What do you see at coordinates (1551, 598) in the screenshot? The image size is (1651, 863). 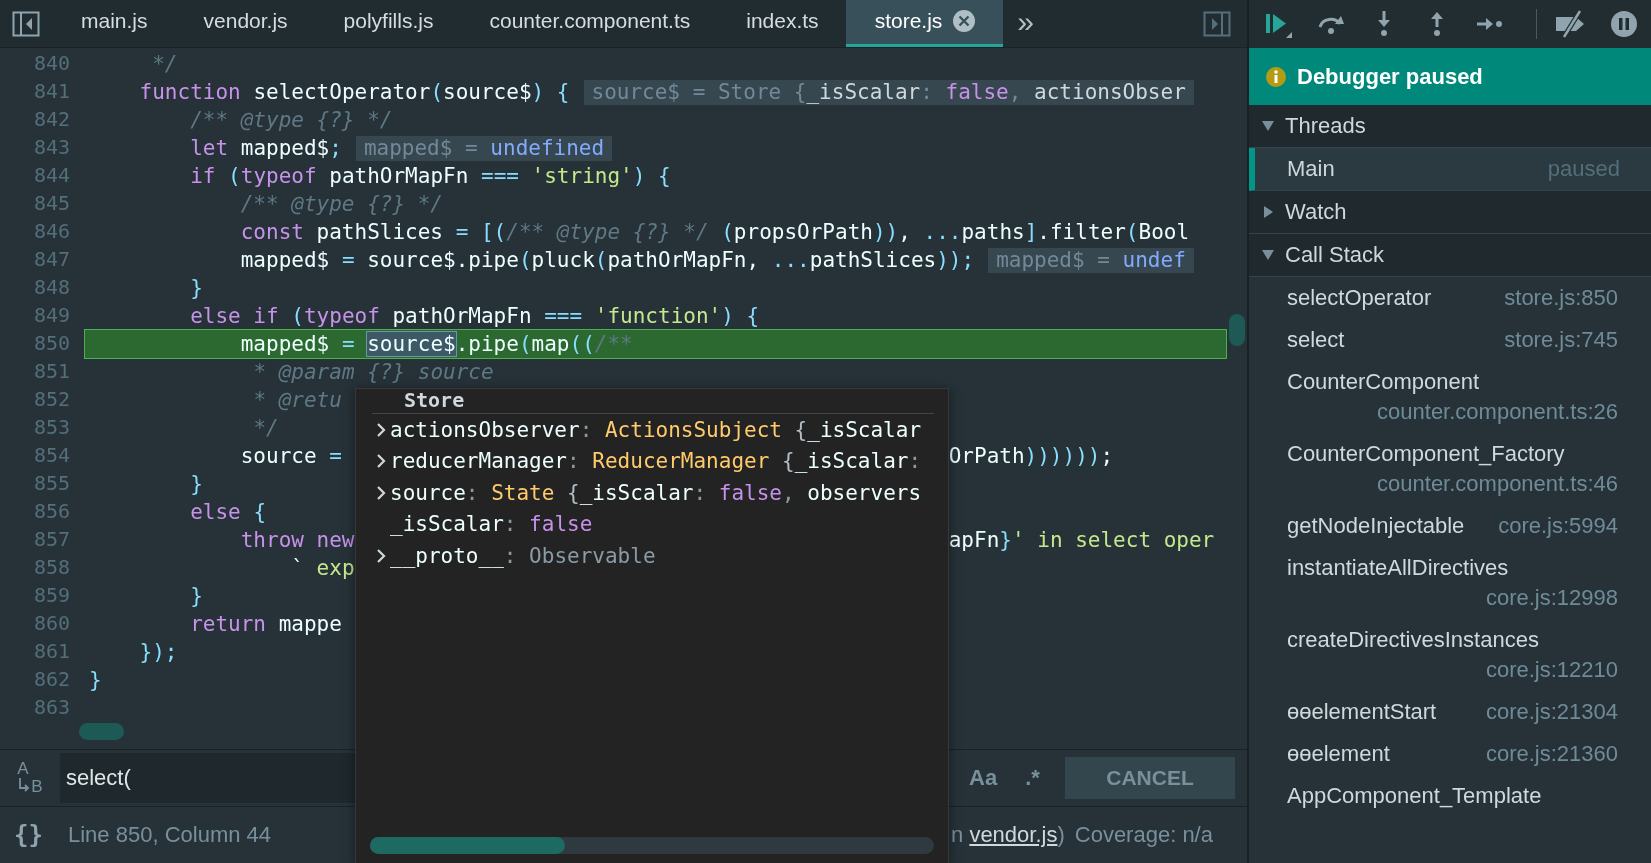 I see `frame-location: core.js:12998` at bounding box center [1551, 598].